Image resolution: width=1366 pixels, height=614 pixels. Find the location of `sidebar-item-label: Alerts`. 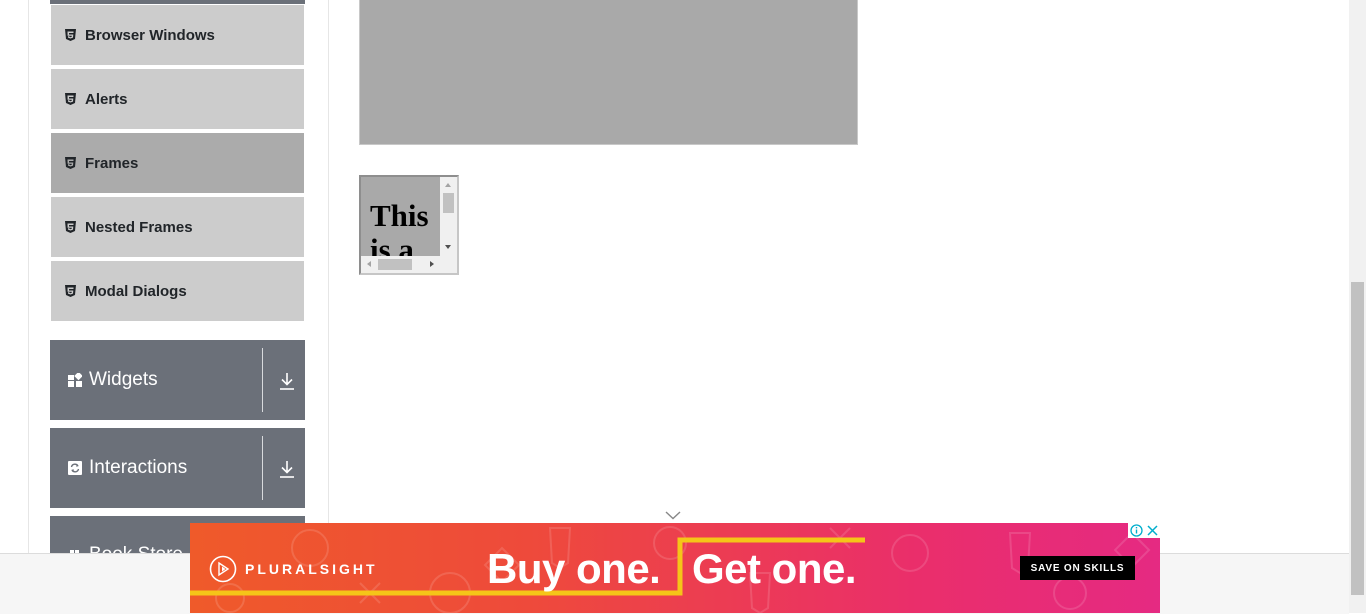

sidebar-item-label: Alerts is located at coordinates (106, 99).